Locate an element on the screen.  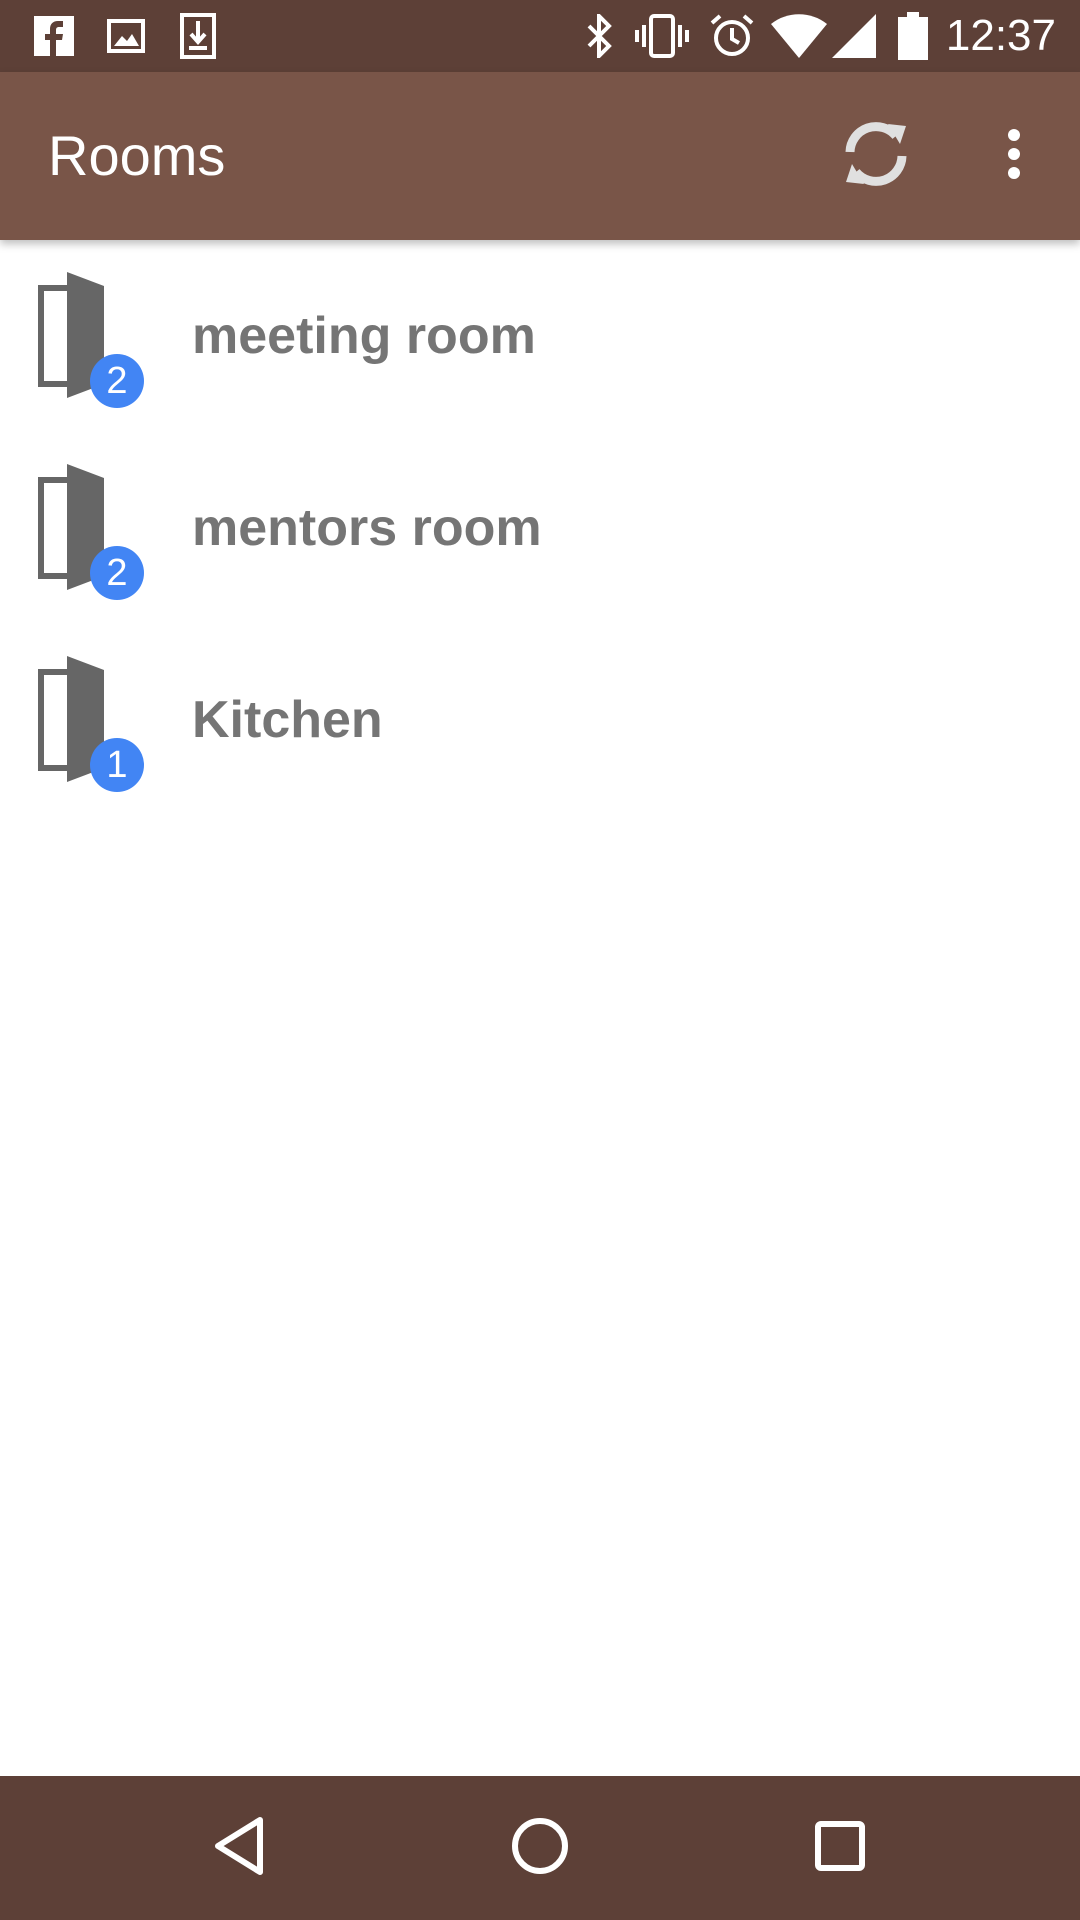
refresh-button is located at coordinates (876, 156).